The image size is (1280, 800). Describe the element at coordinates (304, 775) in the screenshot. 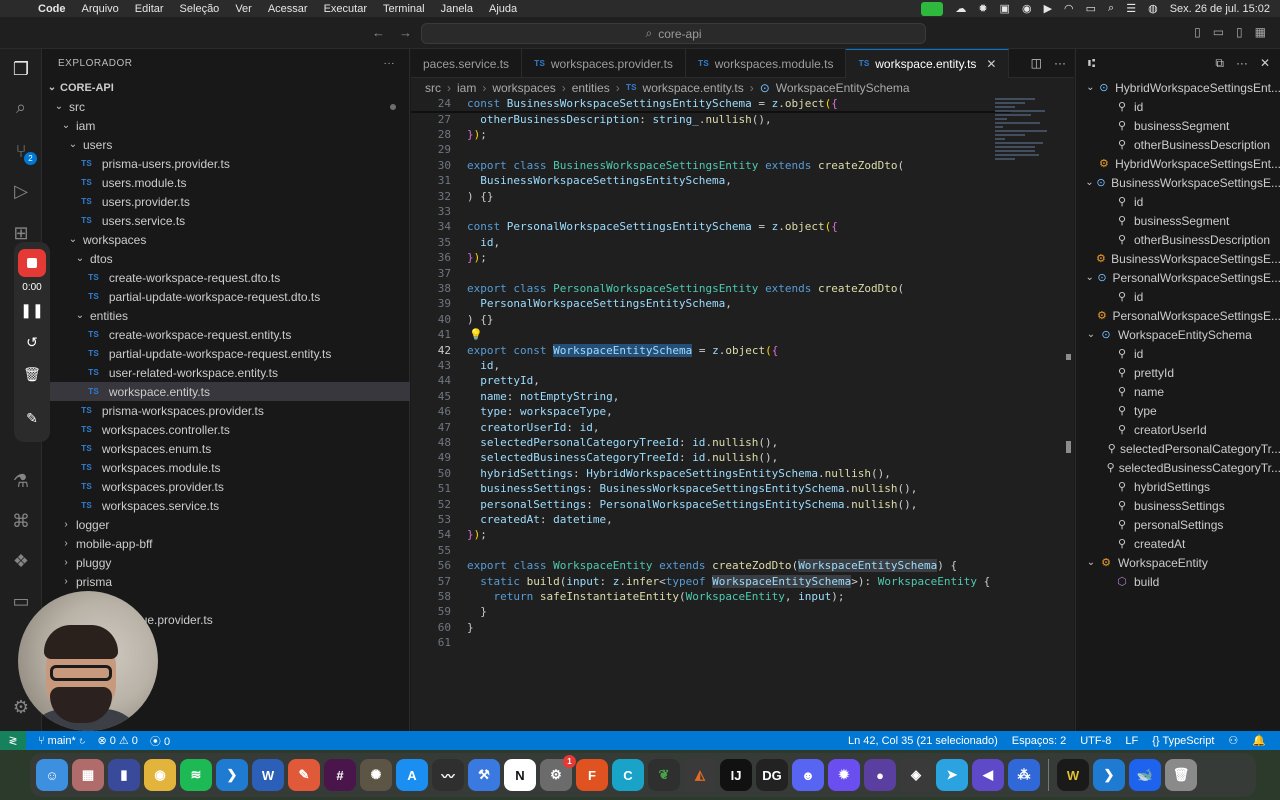

I see `pen-icon: ✎` at that location.